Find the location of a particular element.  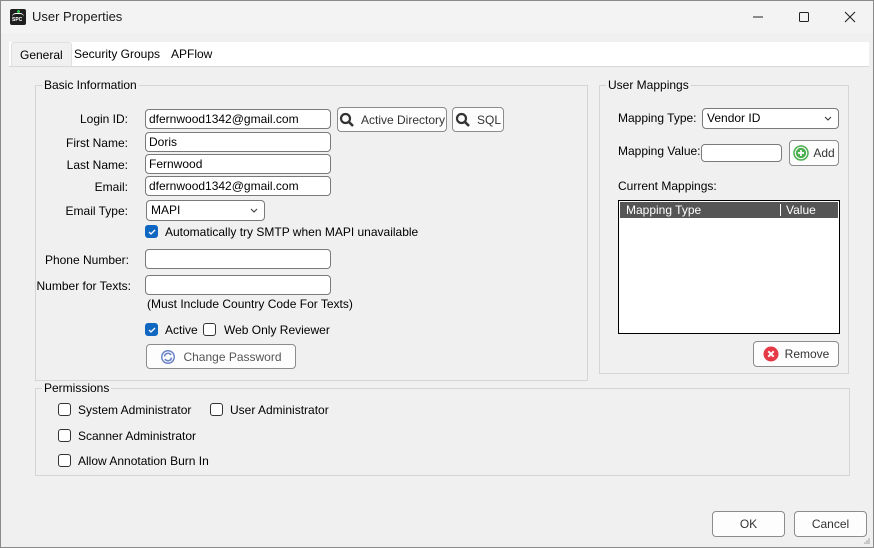

add-mapping-button: Add is located at coordinates (814, 153).